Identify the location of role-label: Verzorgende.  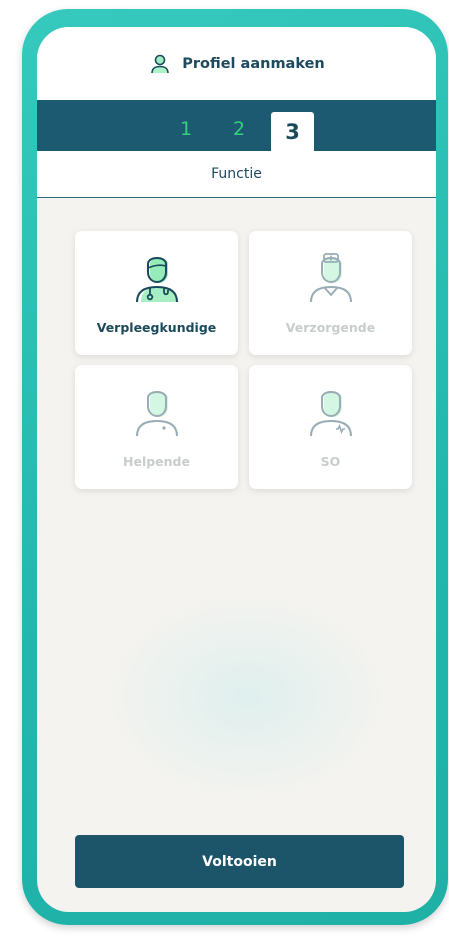
(330, 327).